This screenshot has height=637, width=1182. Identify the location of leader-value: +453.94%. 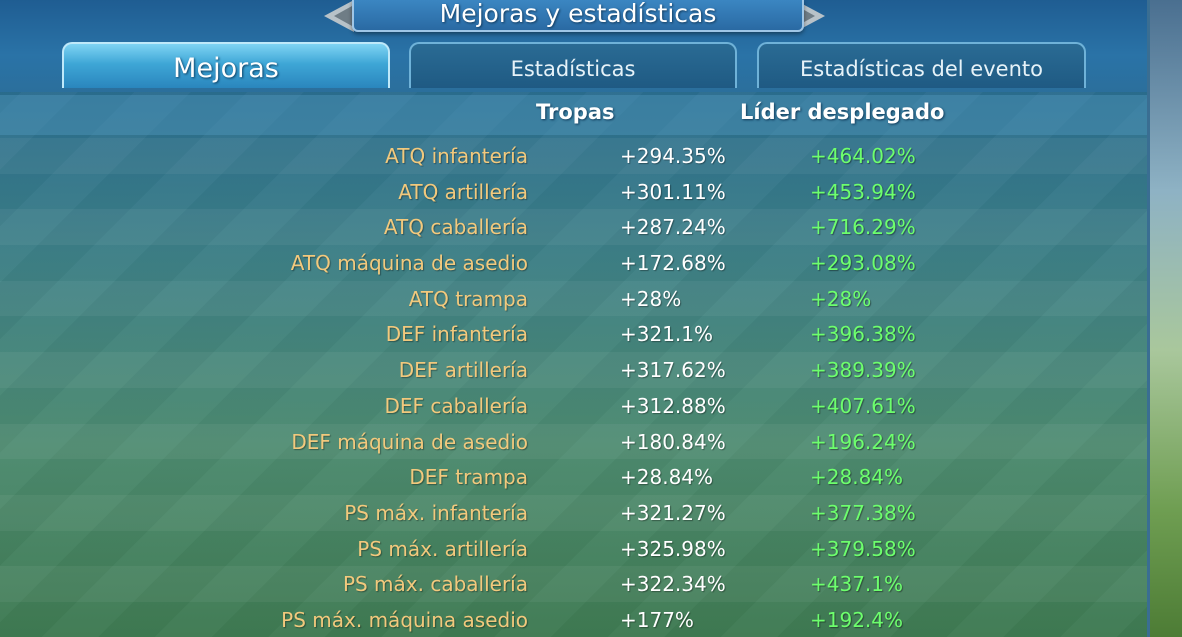
(863, 191).